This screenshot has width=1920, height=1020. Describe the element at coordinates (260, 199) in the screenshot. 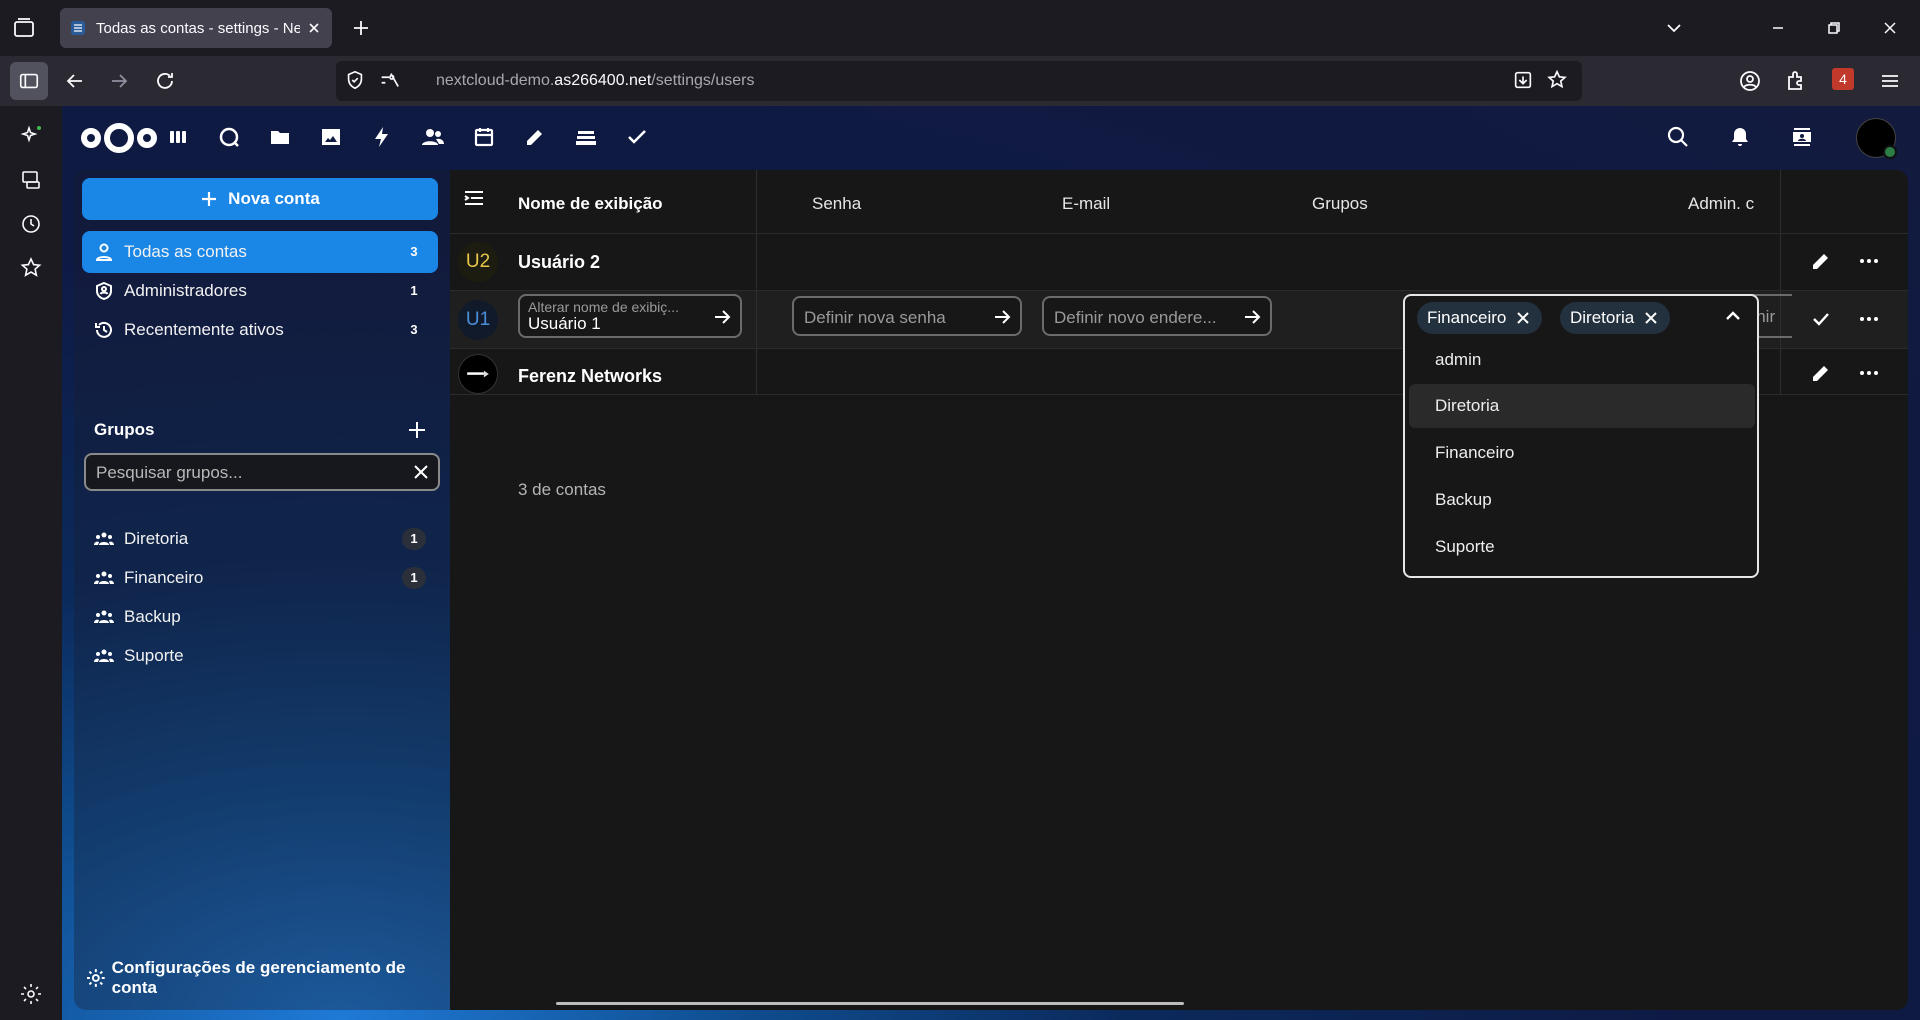

I see `new-account-button: Nova conta` at that location.